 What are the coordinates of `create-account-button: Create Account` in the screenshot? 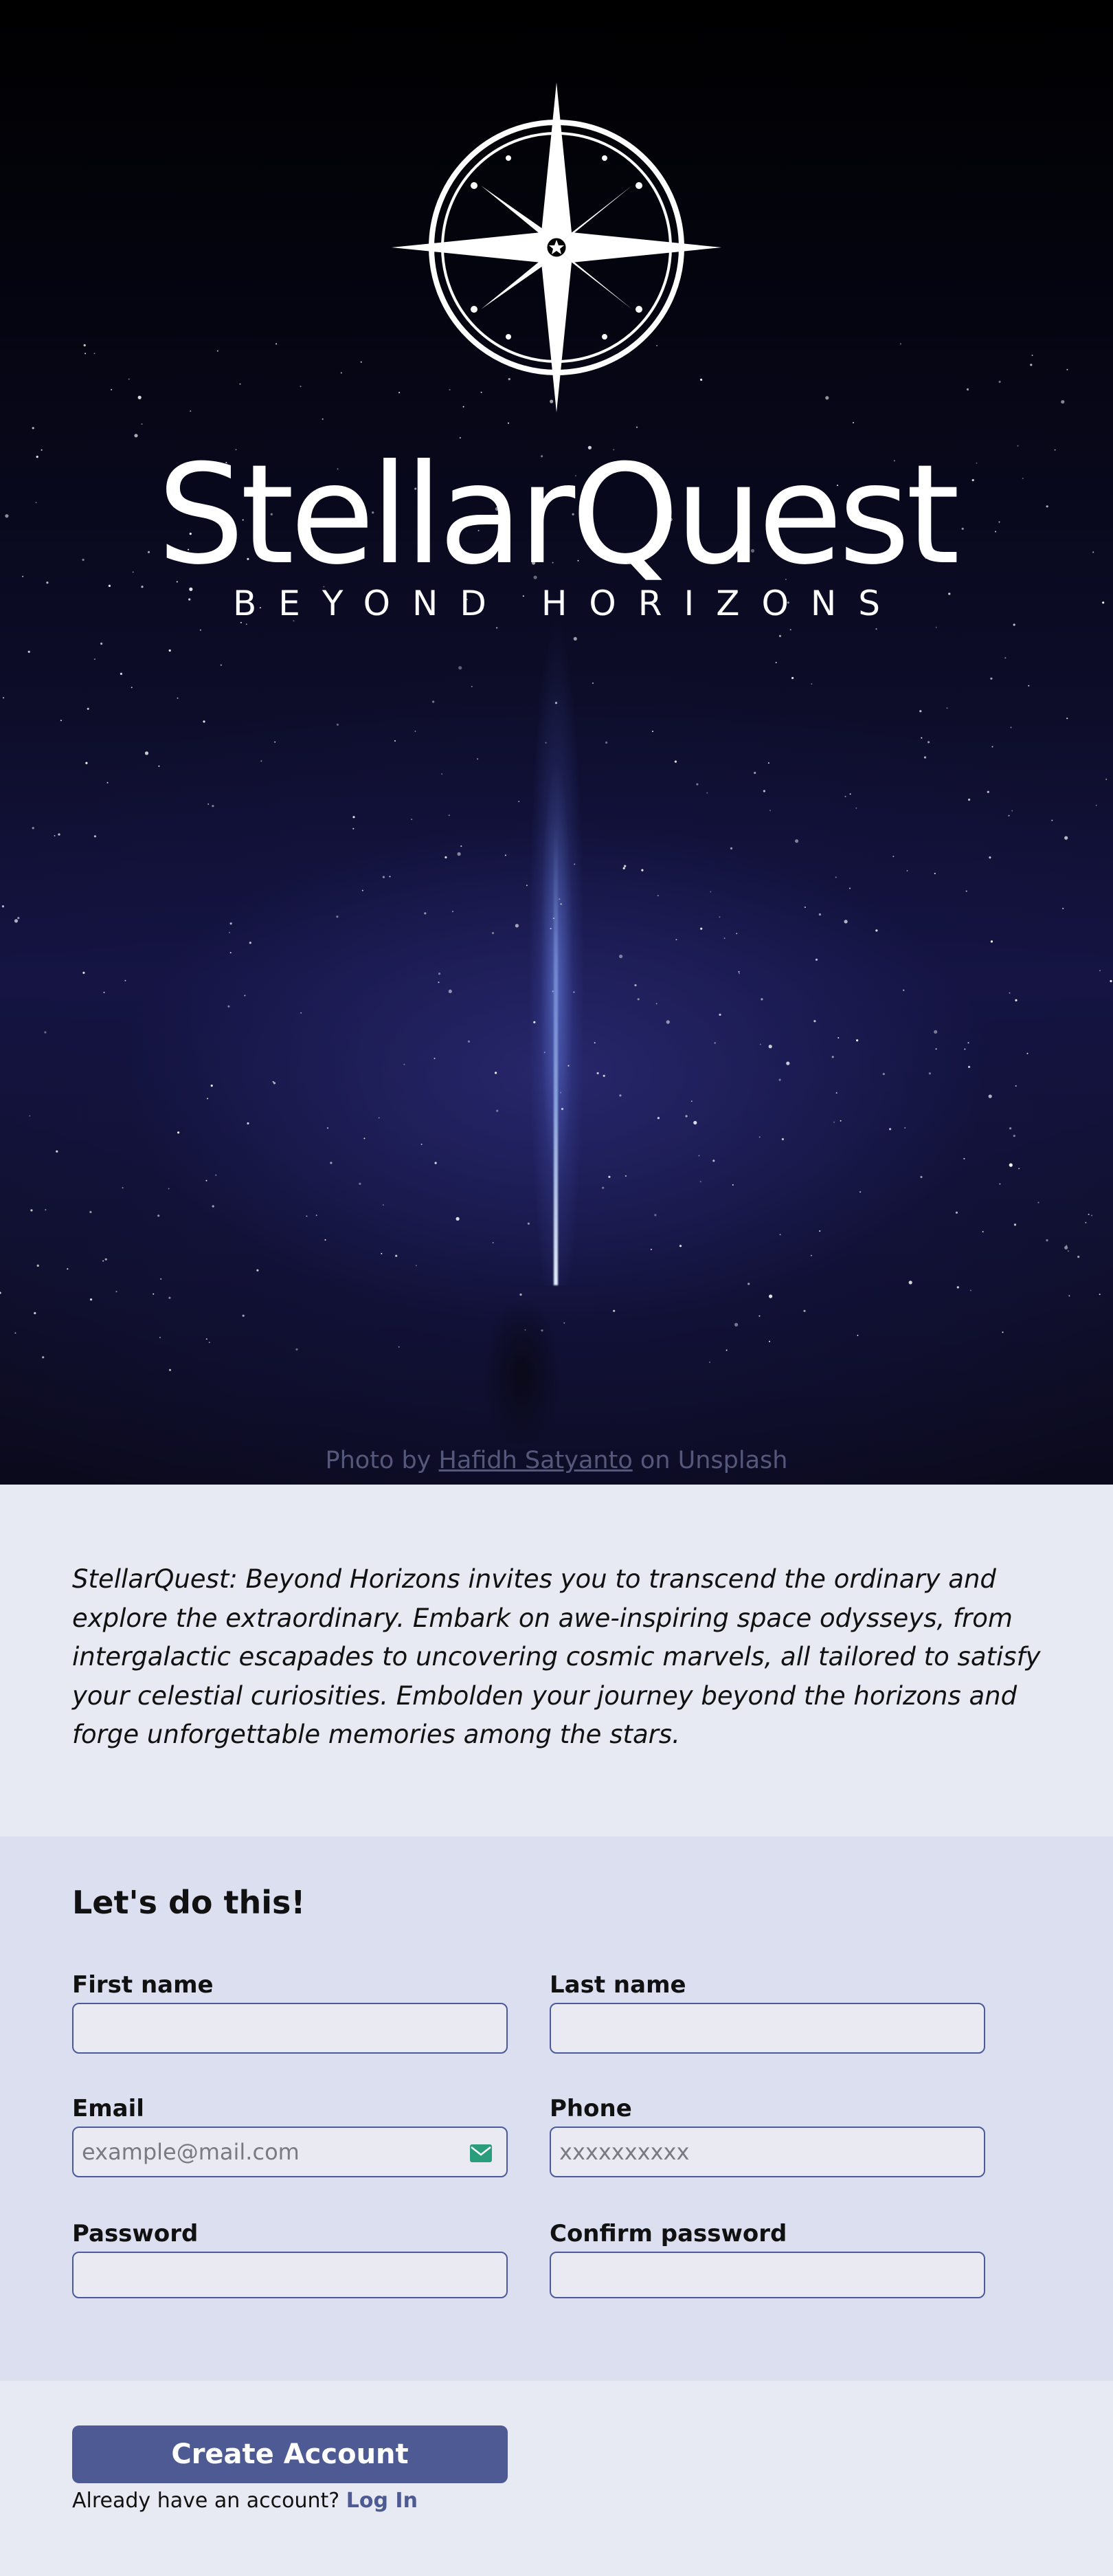 It's located at (290, 2454).